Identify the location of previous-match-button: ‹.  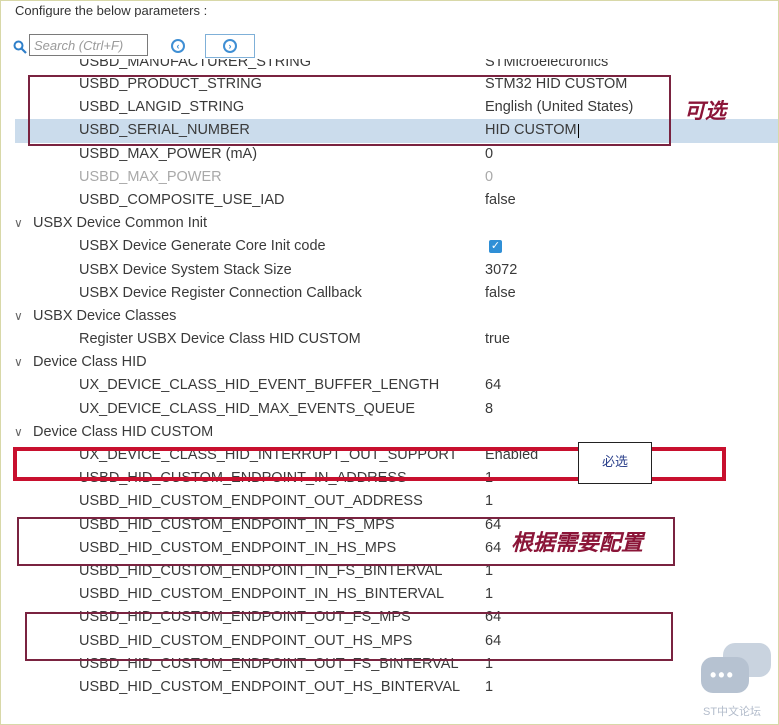
(178, 46).